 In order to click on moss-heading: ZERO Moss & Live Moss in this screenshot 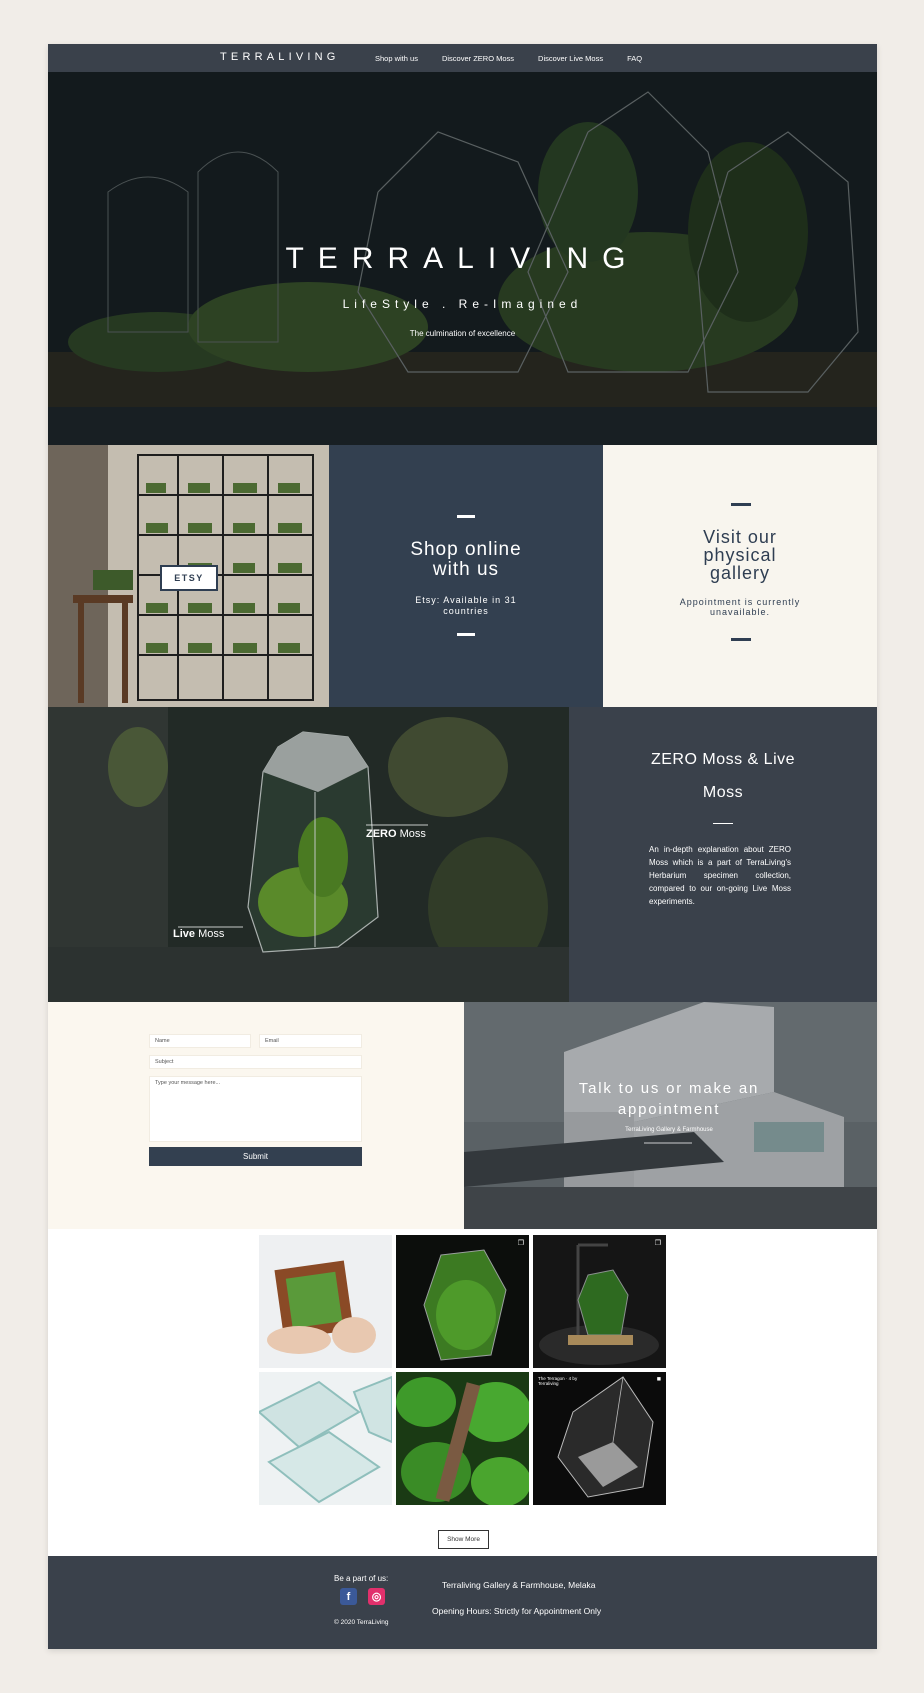, I will do `click(723, 776)`.